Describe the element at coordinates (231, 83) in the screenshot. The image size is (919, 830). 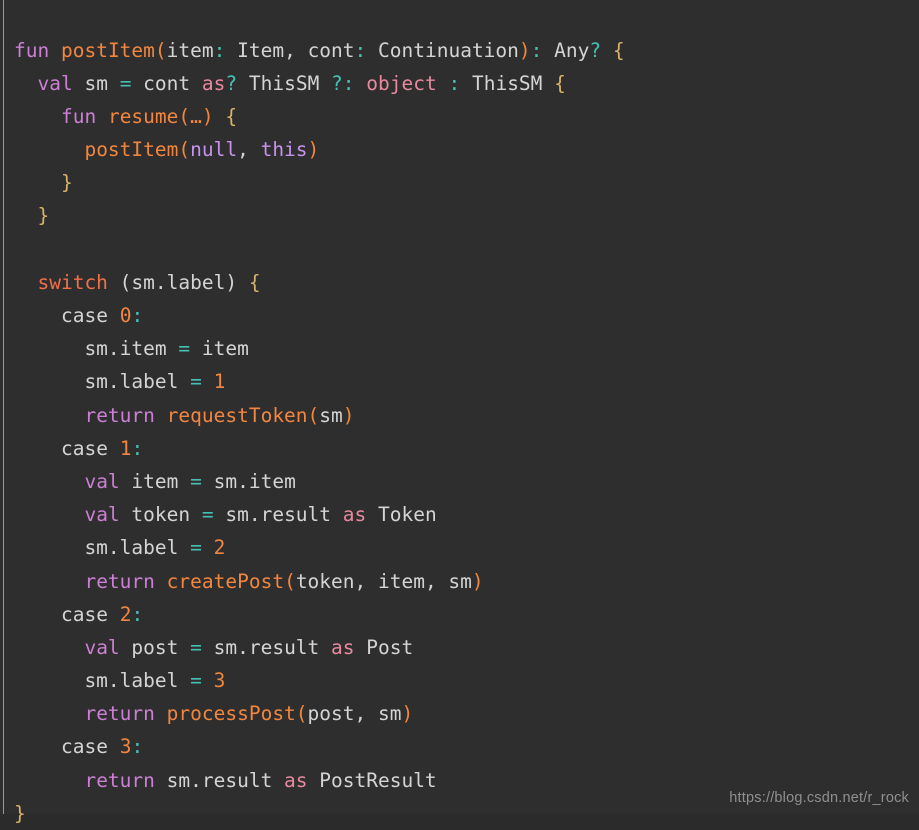
I see `code-token: ?` at that location.